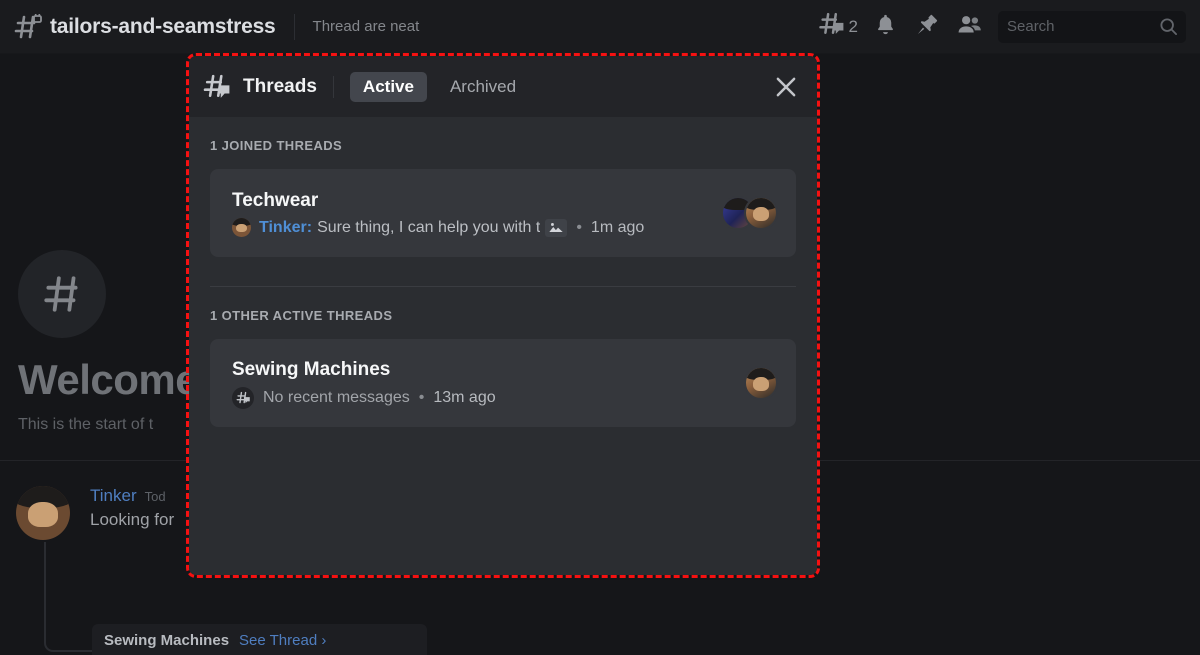  I want to click on message-header: Tinker Tod, so click(132, 496).